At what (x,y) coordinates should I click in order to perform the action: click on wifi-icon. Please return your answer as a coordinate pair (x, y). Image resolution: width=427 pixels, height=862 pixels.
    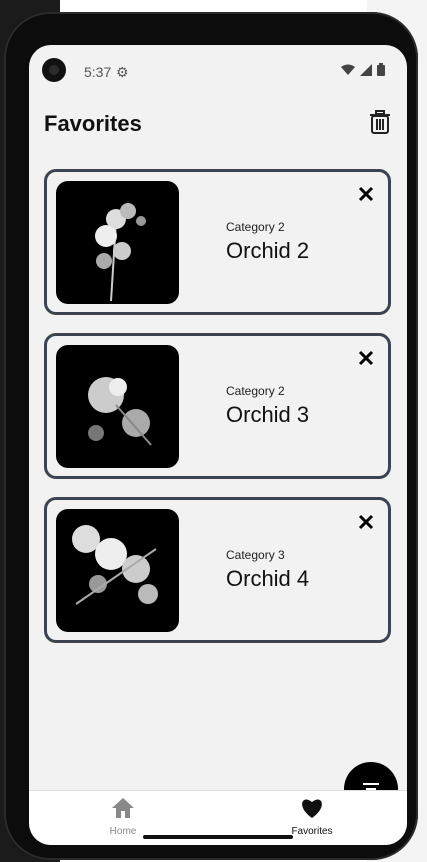
    Looking at the image, I should click on (348, 69).